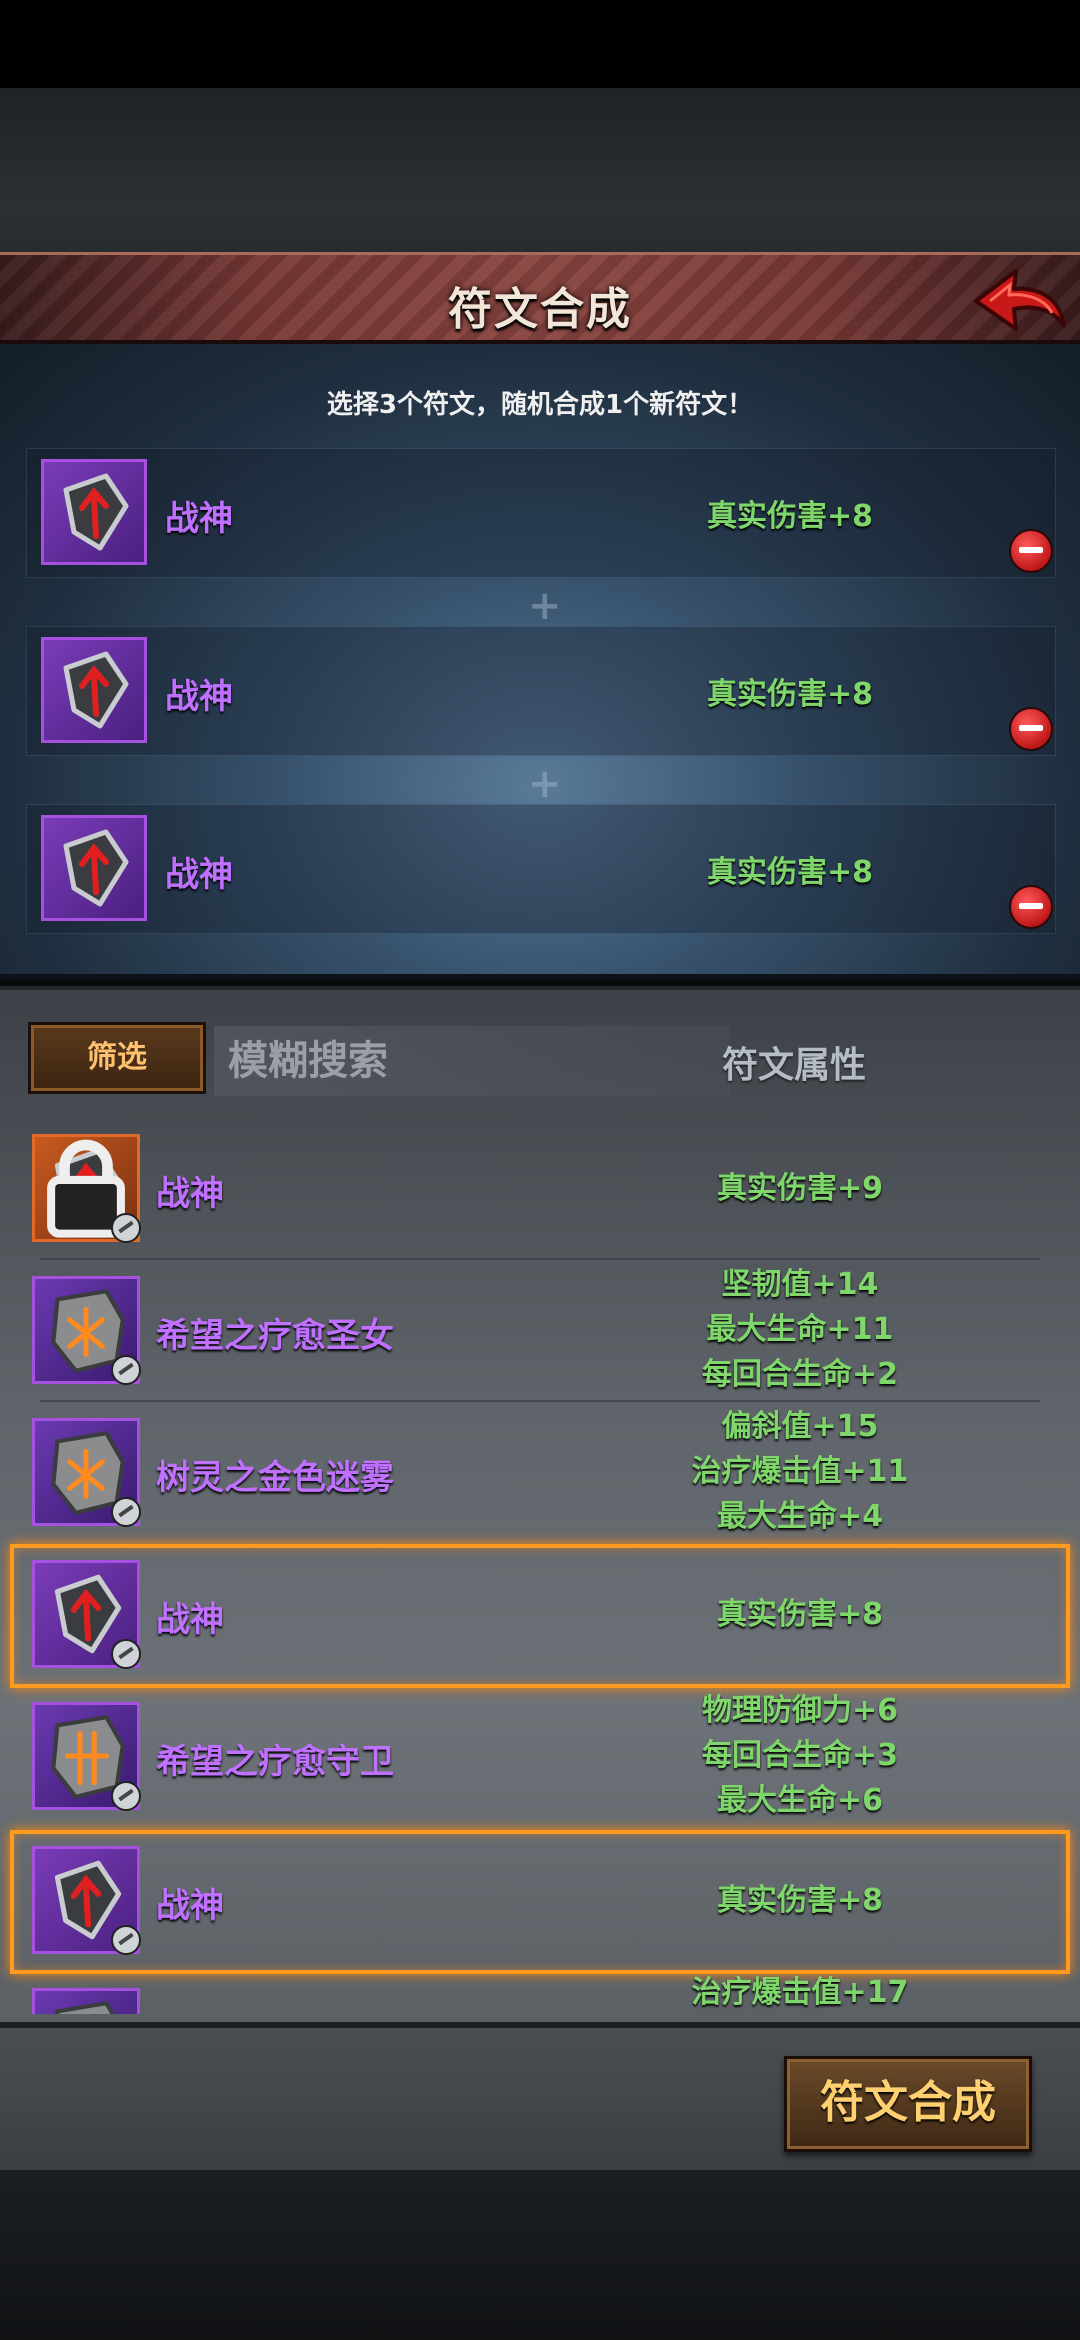 Image resolution: width=1080 pixels, height=2340 pixels. What do you see at coordinates (275, 1478) in the screenshot?
I see `rune-name: 树灵之金色迷雾` at bounding box center [275, 1478].